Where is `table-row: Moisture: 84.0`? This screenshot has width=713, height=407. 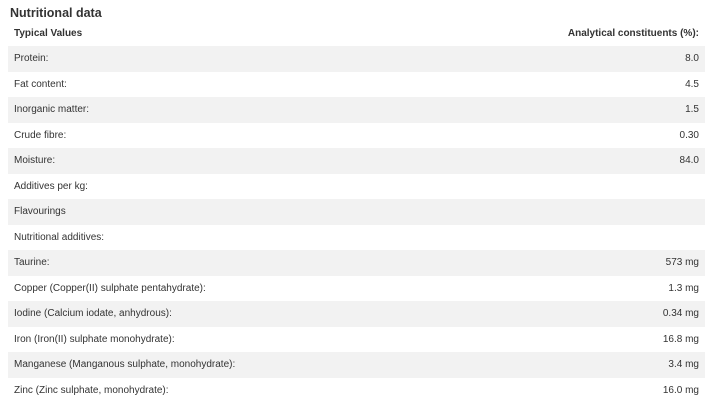
table-row: Moisture: 84.0 is located at coordinates (356, 161).